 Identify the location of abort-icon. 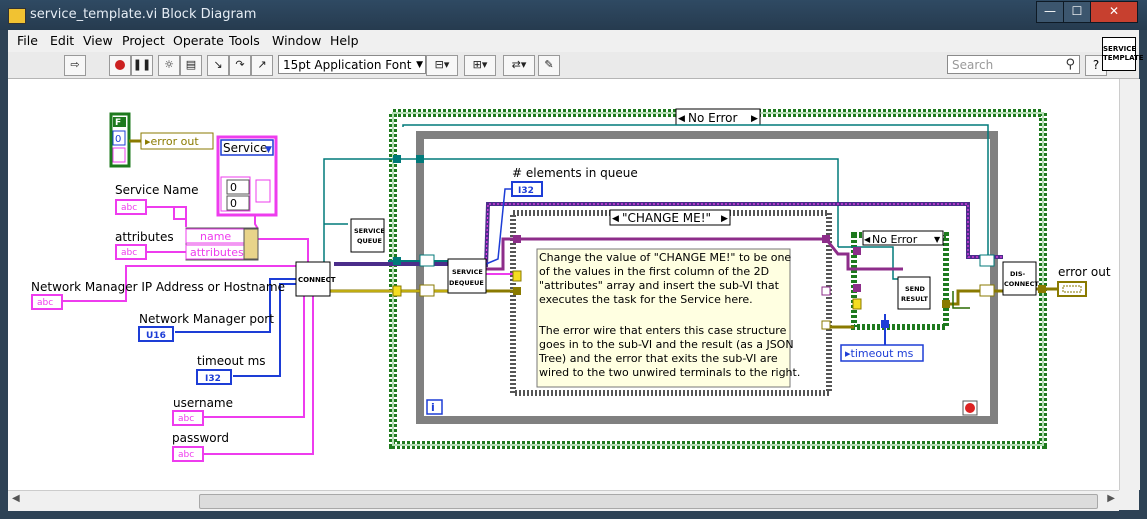
(120, 65).